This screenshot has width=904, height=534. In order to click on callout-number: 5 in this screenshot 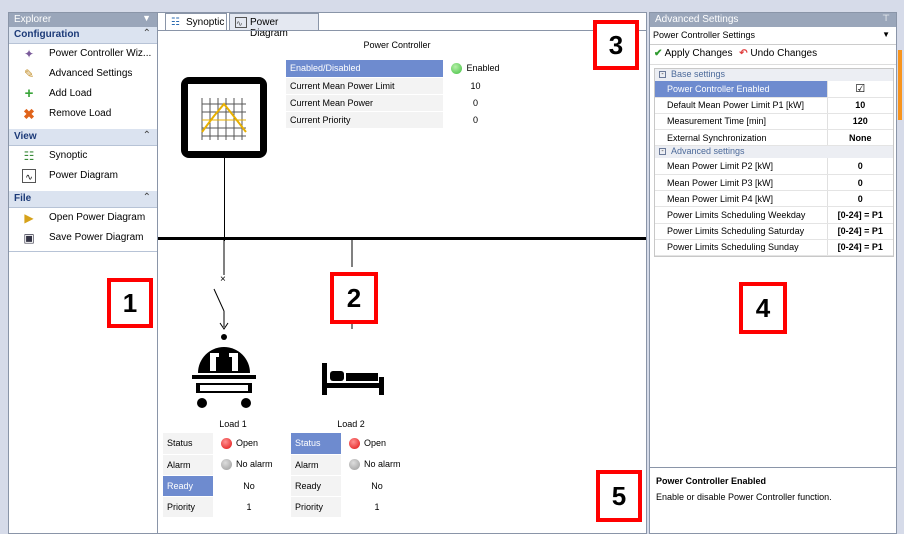, I will do `click(619, 496)`.